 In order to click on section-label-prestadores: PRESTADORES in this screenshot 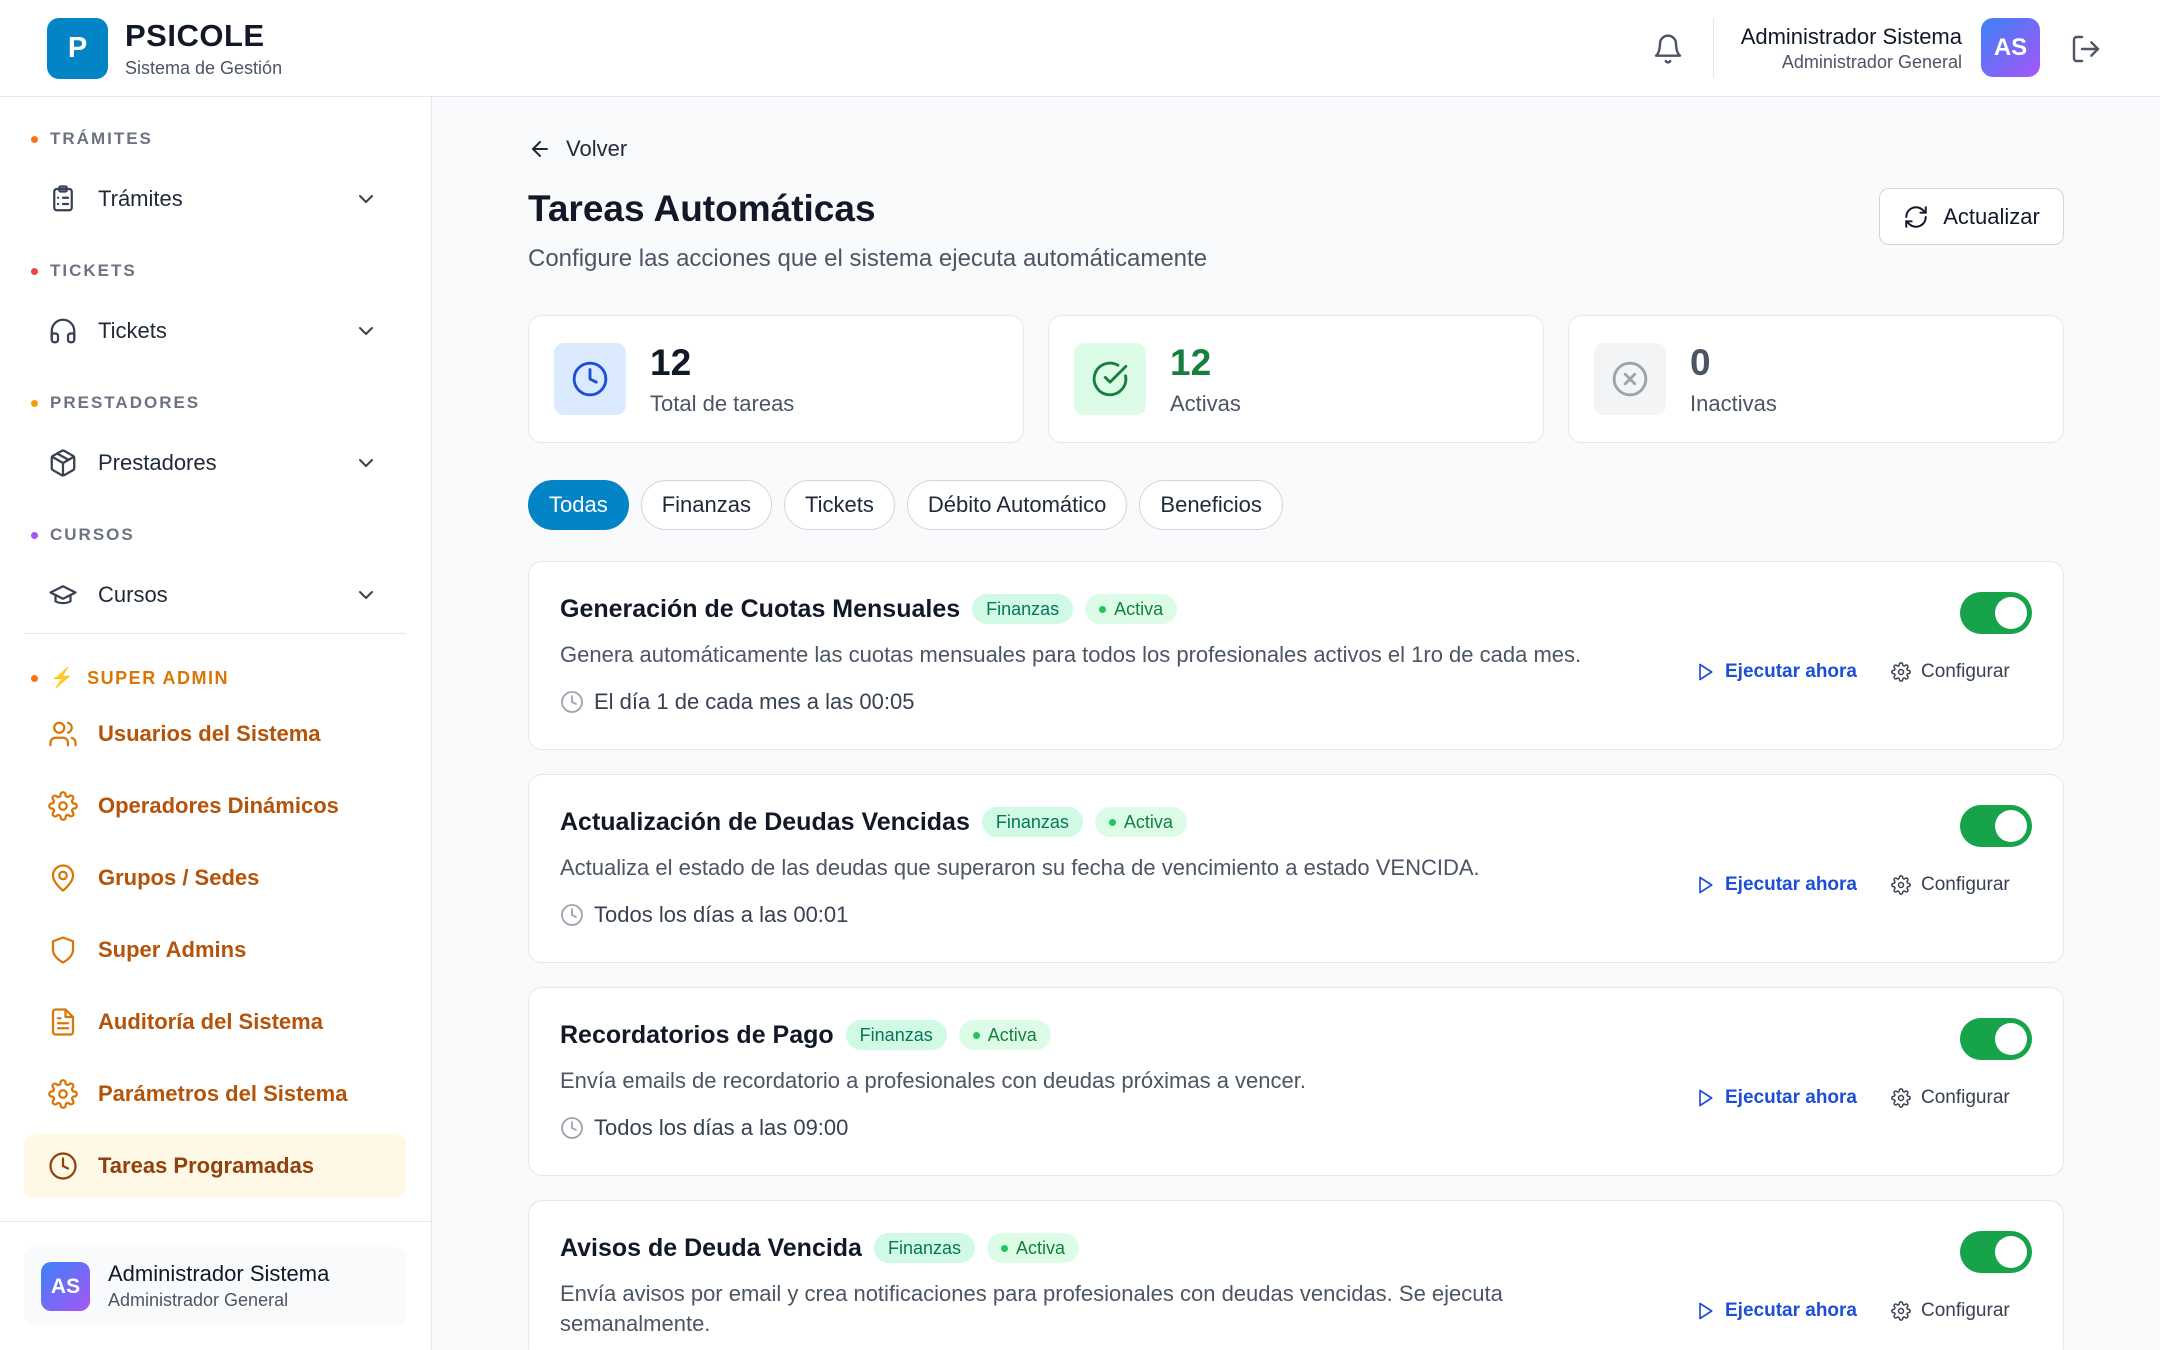, I will do `click(115, 403)`.